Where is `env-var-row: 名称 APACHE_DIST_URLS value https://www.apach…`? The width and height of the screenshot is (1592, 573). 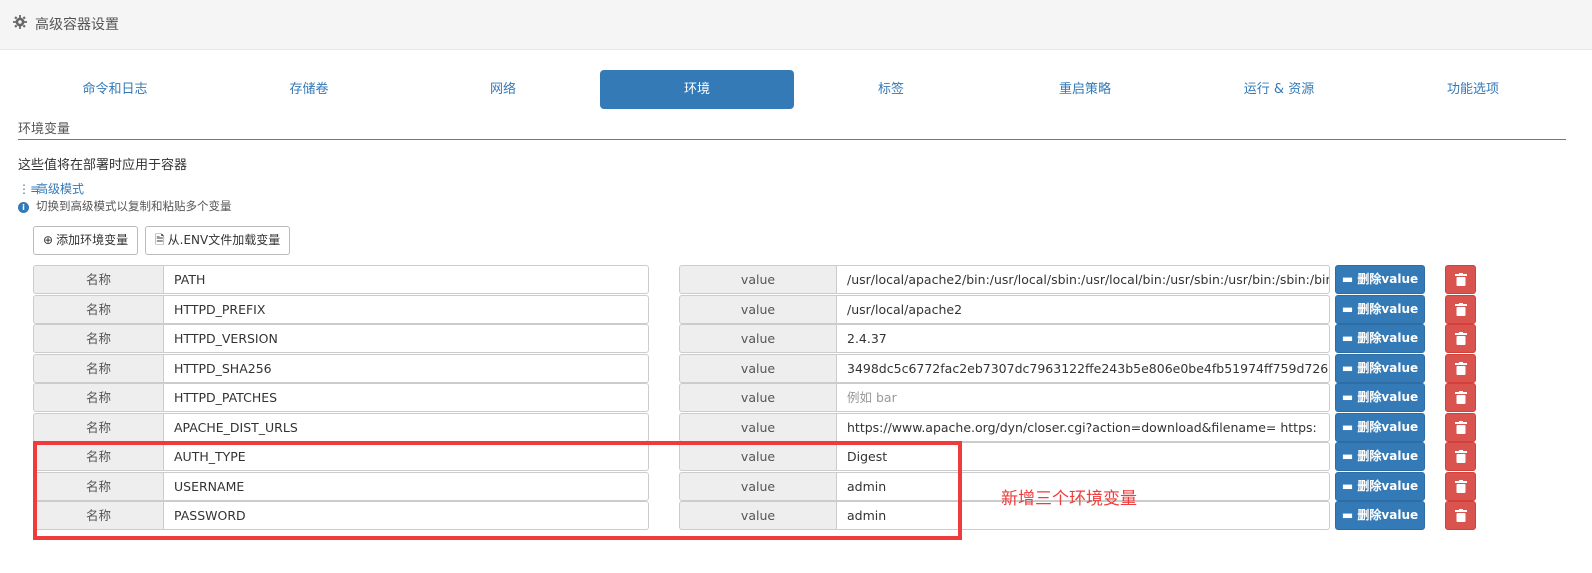
env-var-row: 名称 APACHE_DIST_URLS value https://www.apach… is located at coordinates (796, 427).